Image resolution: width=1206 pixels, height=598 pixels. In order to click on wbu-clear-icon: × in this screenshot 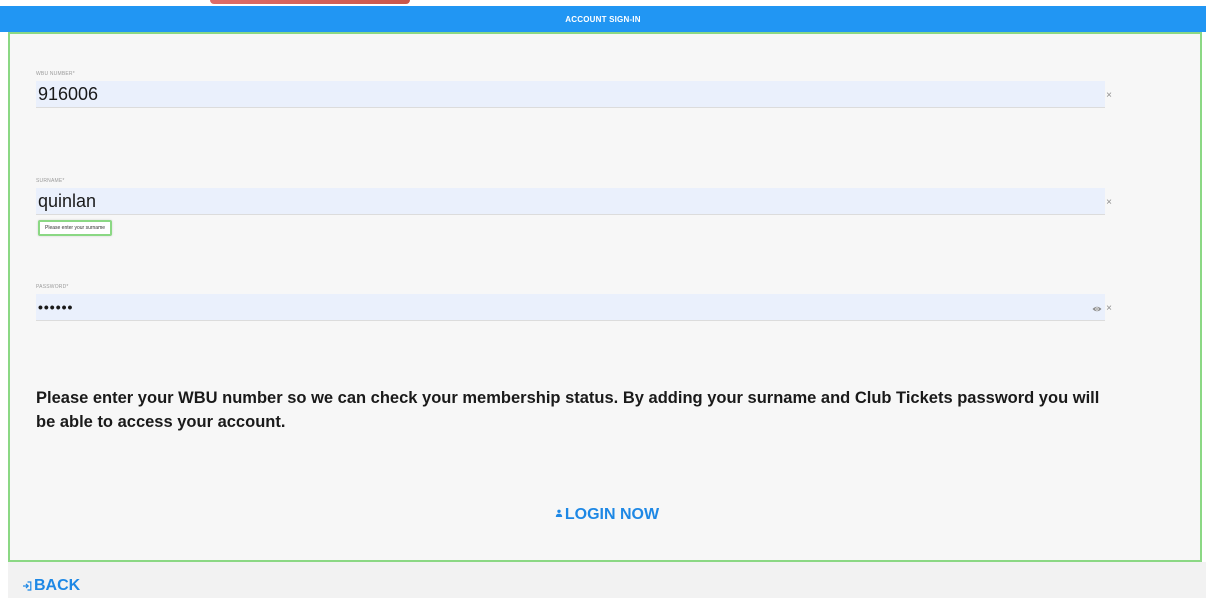, I will do `click(1109, 96)`.